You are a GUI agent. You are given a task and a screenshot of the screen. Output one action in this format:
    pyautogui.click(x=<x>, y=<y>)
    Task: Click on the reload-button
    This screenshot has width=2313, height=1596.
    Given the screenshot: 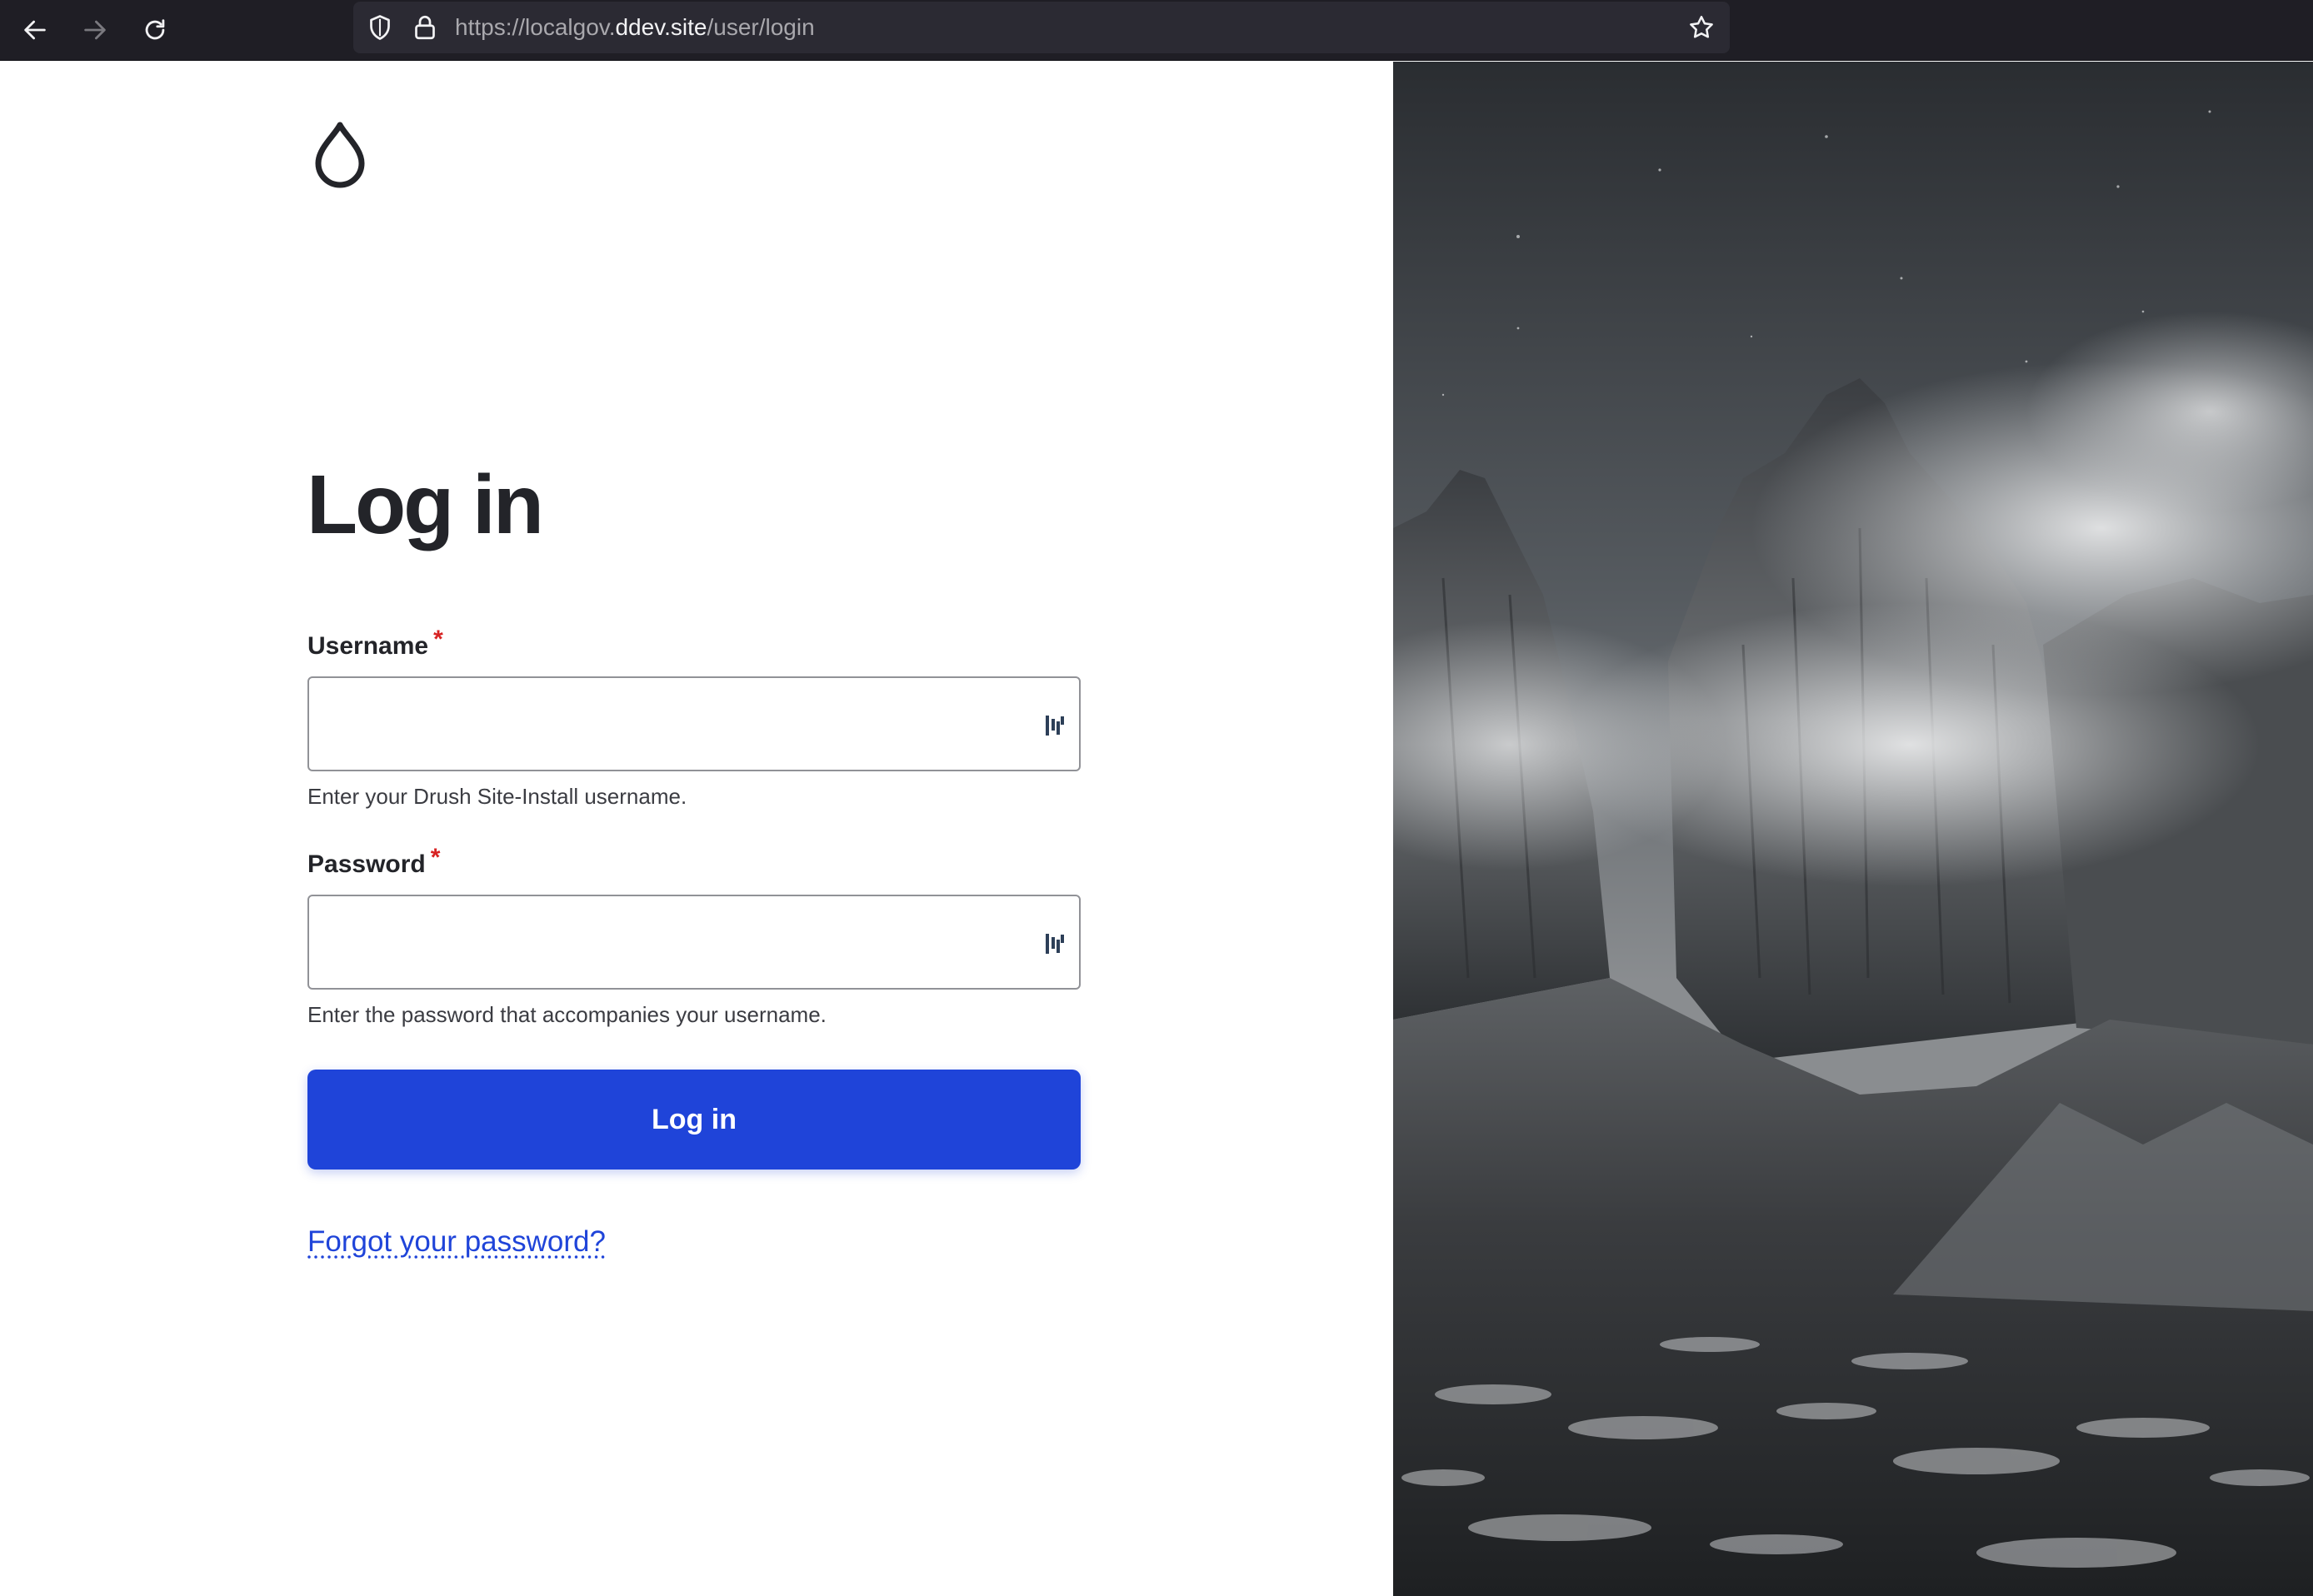 What is the action you would take?
    pyautogui.click(x=155, y=30)
    